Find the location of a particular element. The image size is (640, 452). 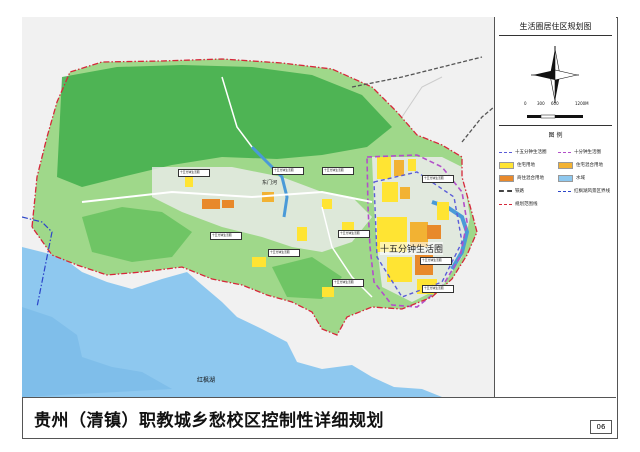

page-number: 06 is located at coordinates (601, 427).